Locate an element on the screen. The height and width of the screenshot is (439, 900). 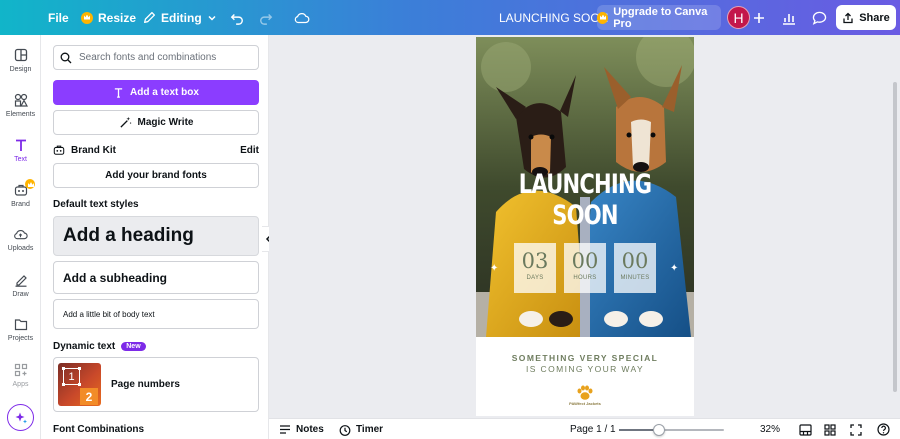
add-brand-fonts-label: Add your brand fonts is located at coordinates (156, 175).